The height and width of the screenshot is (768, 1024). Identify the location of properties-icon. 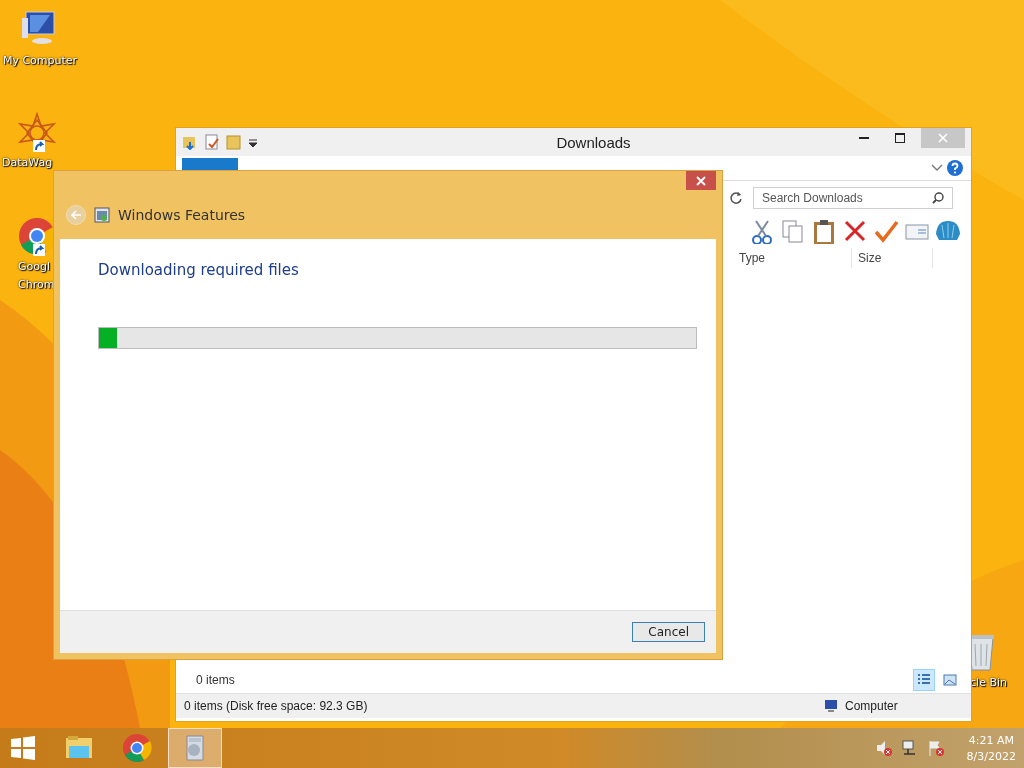
(212, 142).